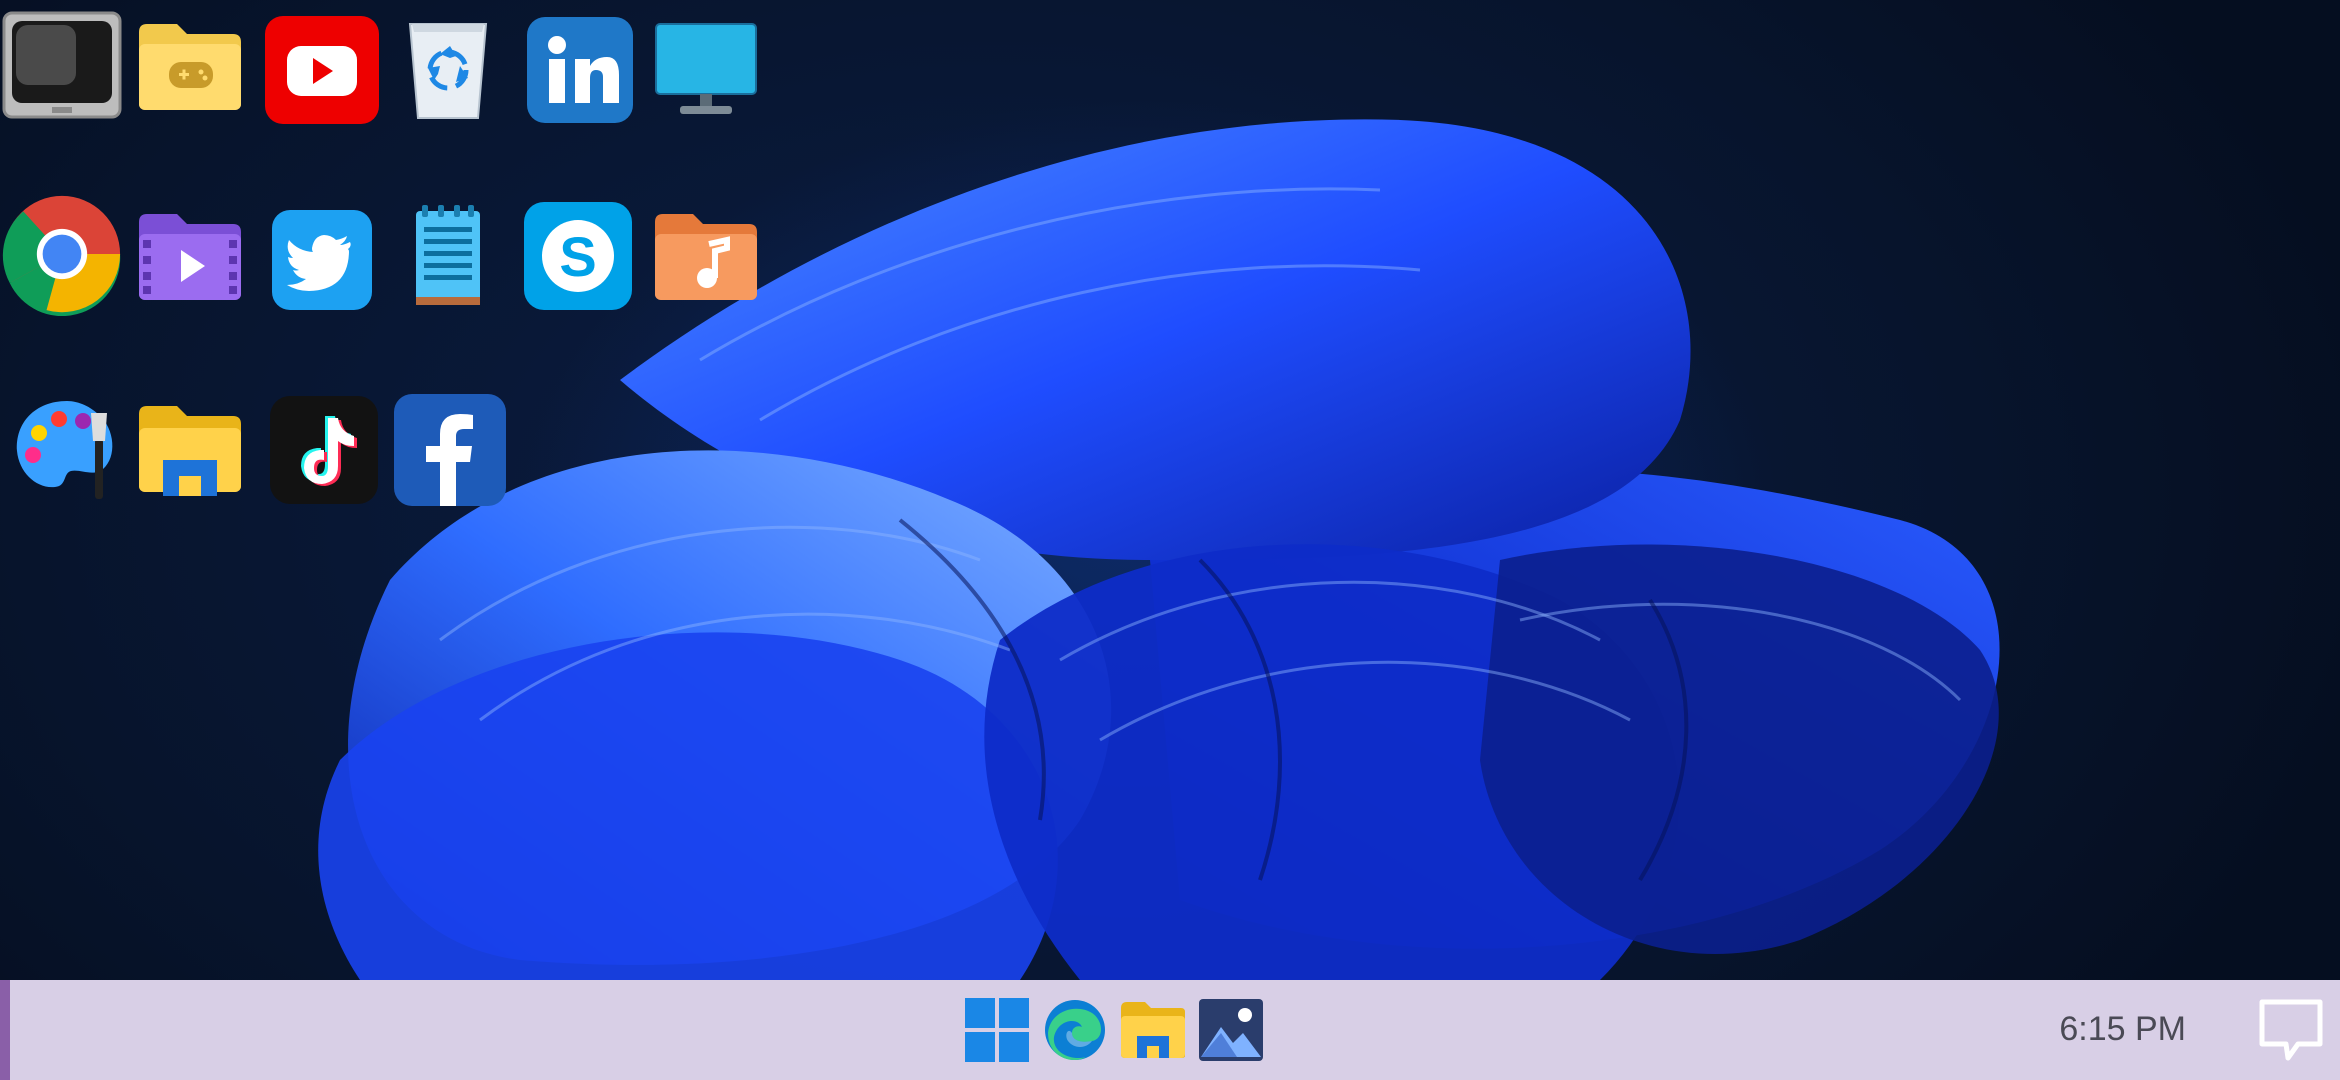 This screenshot has width=2340, height=1080. Describe the element at coordinates (322, 260) in the screenshot. I see `twitter-icon` at that location.